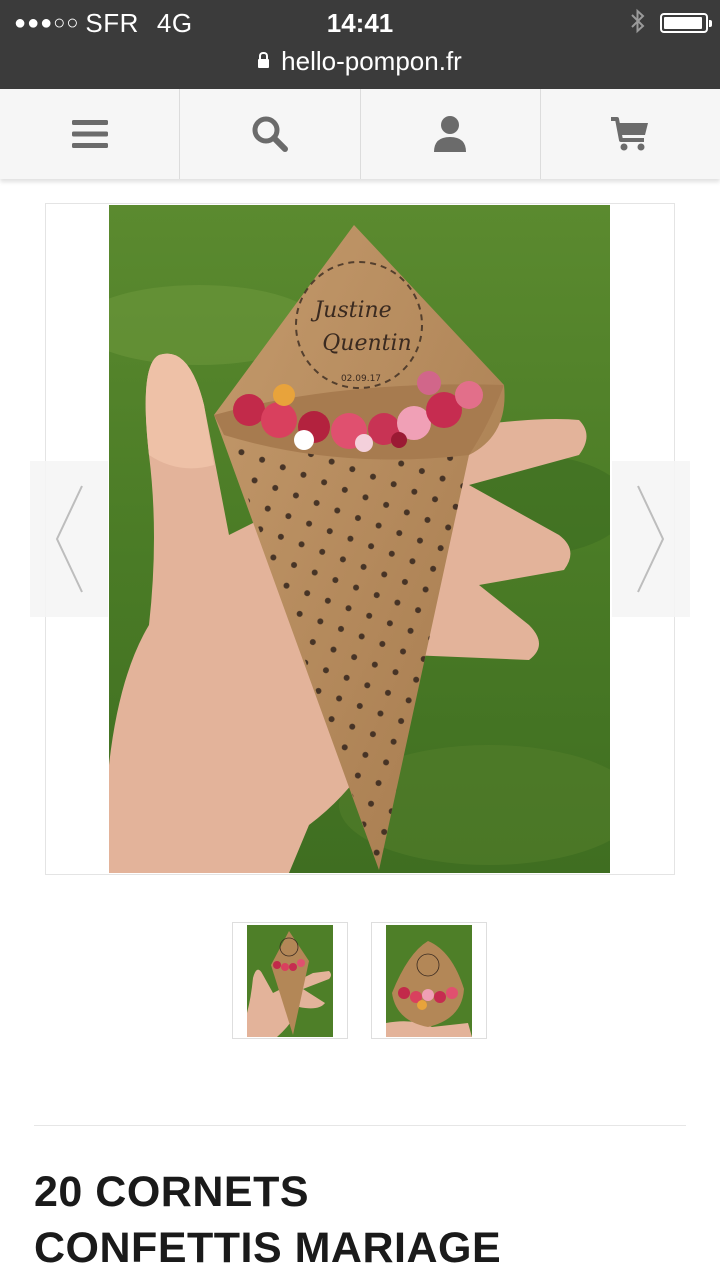 The image size is (720, 1277). What do you see at coordinates (638, 23) in the screenshot?
I see `bluetooth-icon` at bounding box center [638, 23].